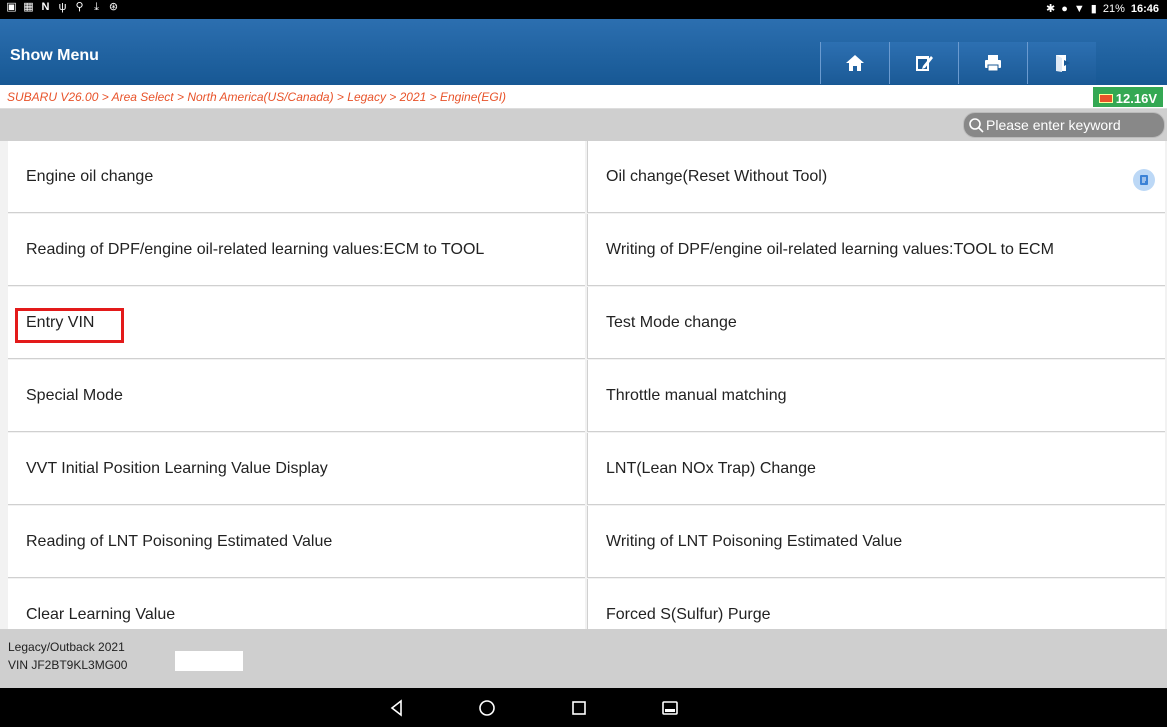  Describe the element at coordinates (583, 658) in the screenshot. I see `vehicle-info-footer: Legacy/Outback 2021 VIN JF2BT9KL3MG00` at that location.